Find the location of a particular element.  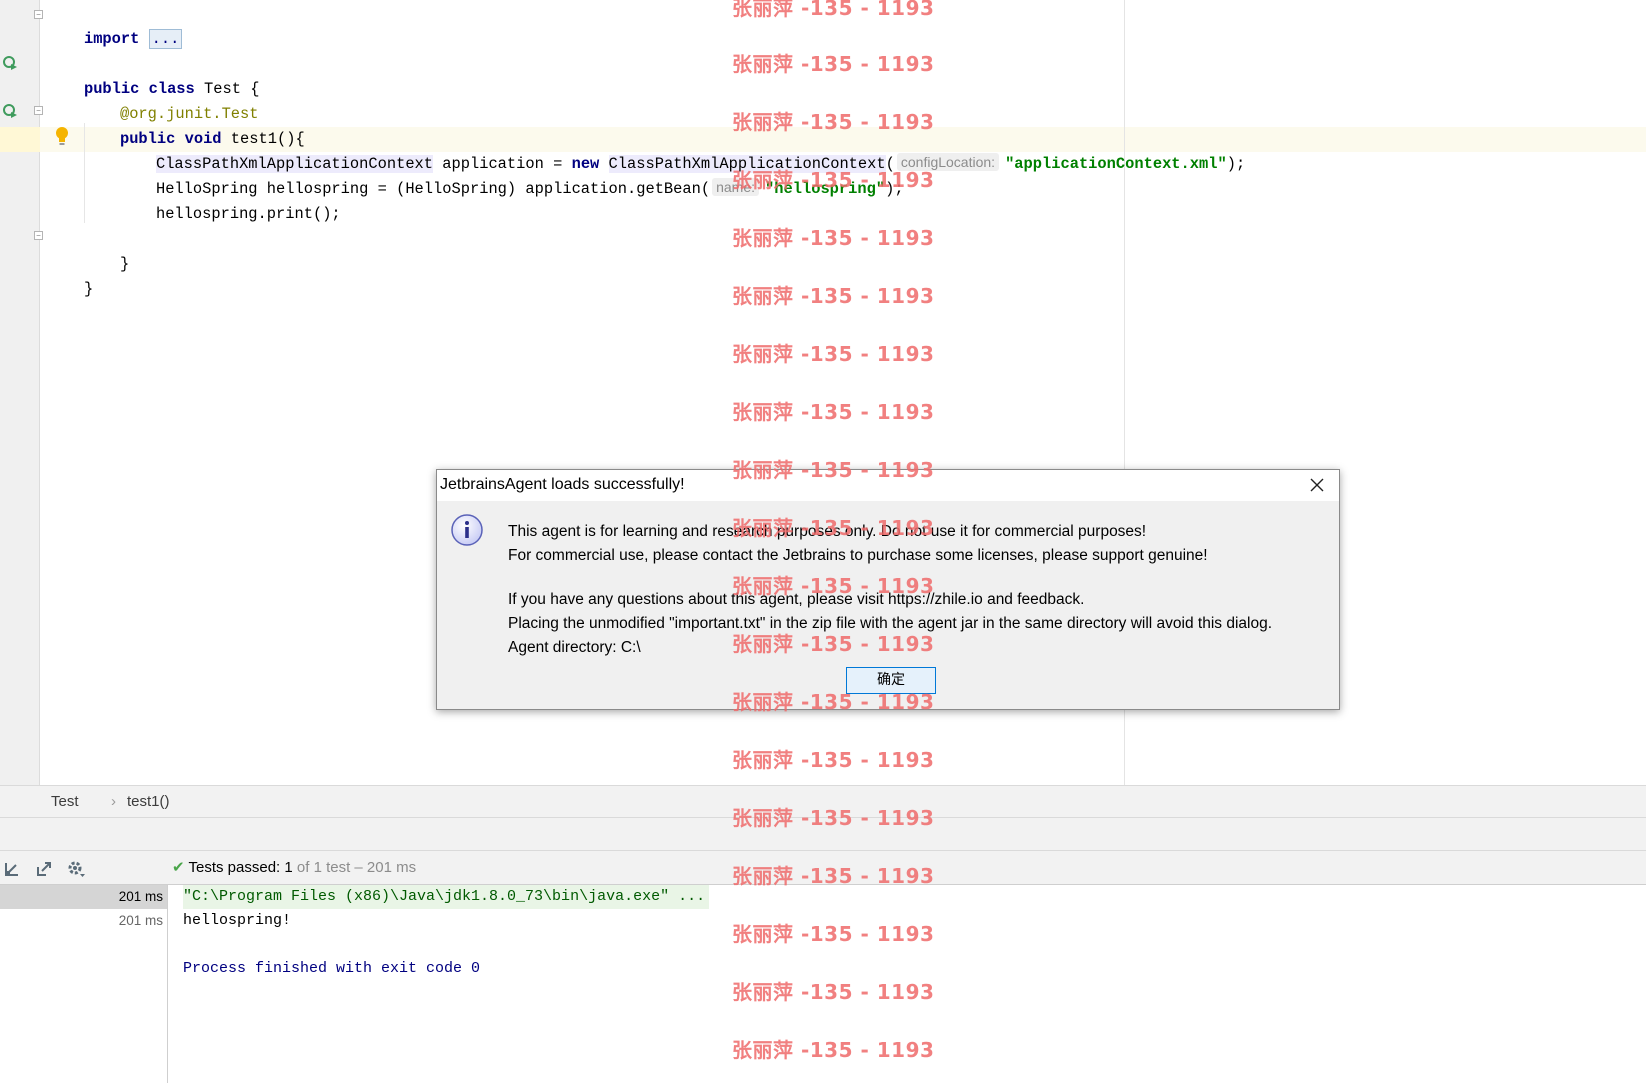

lightbulb-icon is located at coordinates (62, 136).